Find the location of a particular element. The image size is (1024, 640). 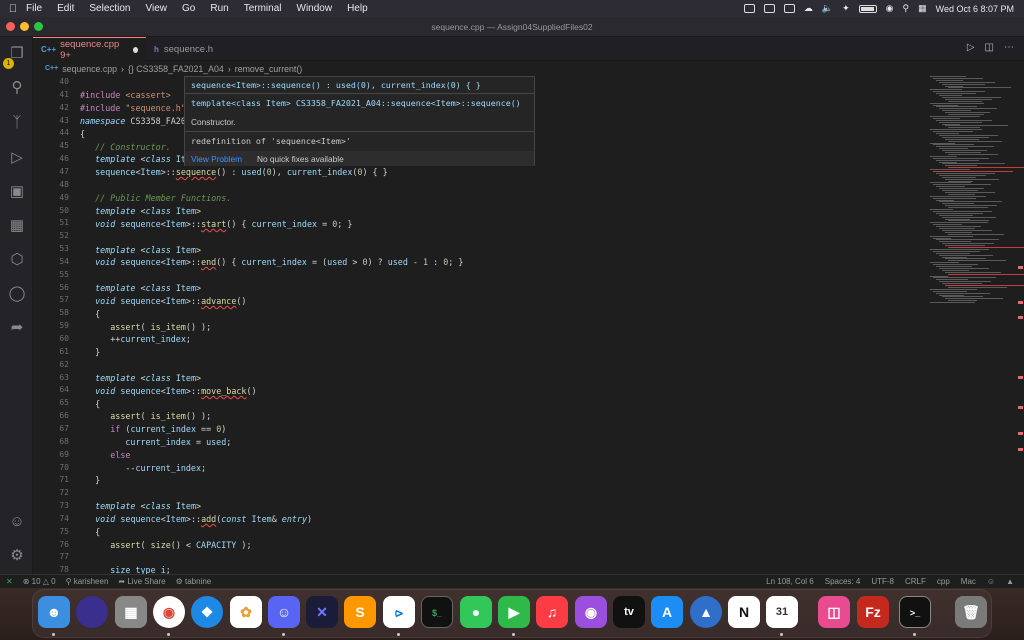

volume-icon: 🔈 is located at coordinates (827, 8).